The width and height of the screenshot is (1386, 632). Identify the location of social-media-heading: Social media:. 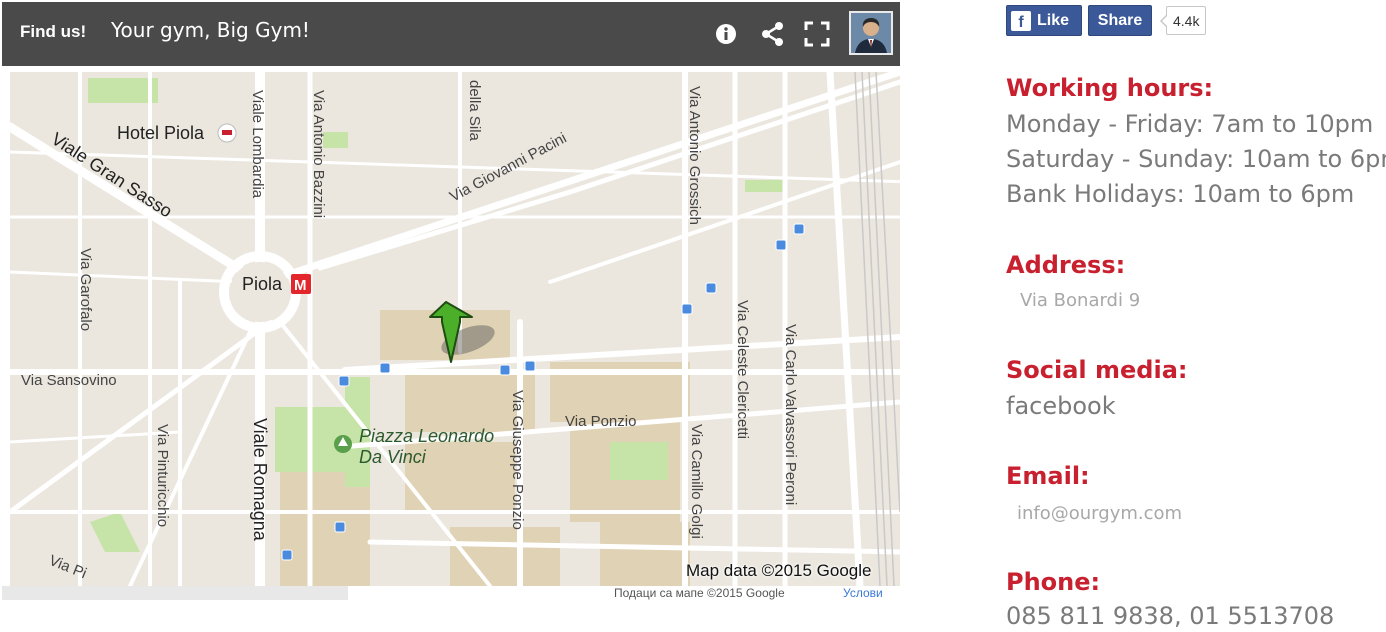
(1097, 370).